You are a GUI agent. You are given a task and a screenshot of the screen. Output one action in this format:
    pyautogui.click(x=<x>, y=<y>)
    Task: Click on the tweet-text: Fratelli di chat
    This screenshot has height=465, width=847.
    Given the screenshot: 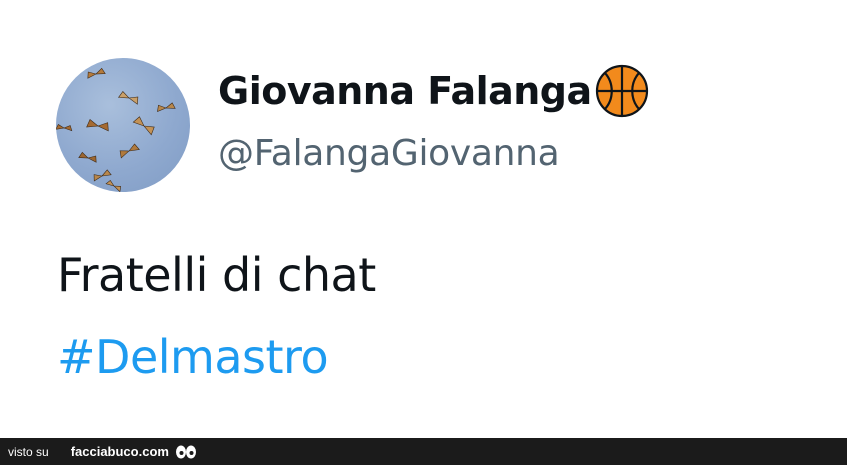 What is the action you would take?
    pyautogui.click(x=216, y=275)
    